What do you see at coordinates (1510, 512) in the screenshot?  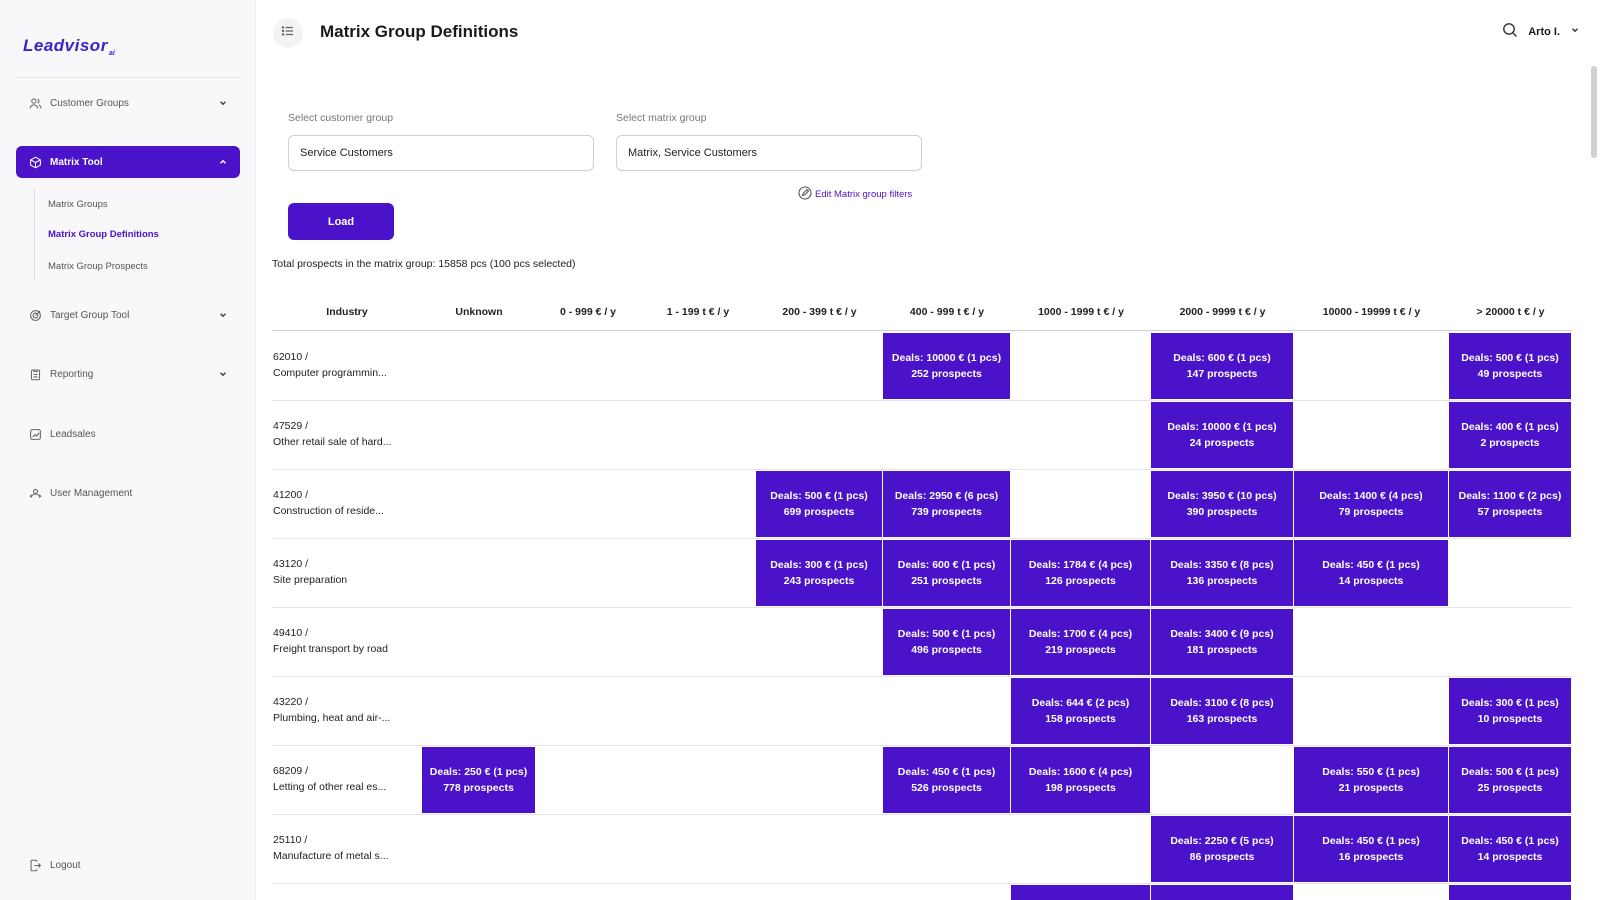 I see `cell-prospects: 57 prospects` at bounding box center [1510, 512].